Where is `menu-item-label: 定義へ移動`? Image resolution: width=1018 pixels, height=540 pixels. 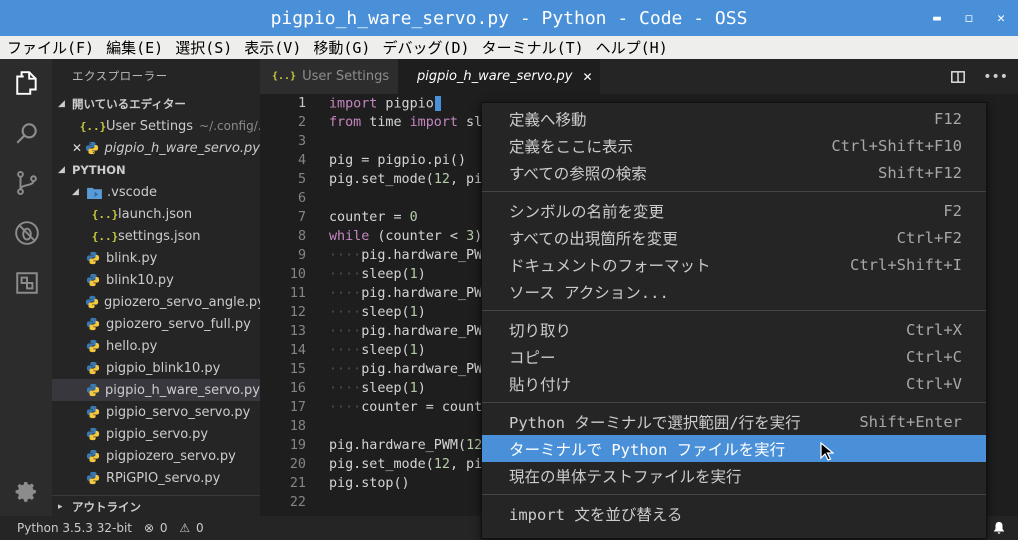 menu-item-label: 定義へ移動 is located at coordinates (548, 119).